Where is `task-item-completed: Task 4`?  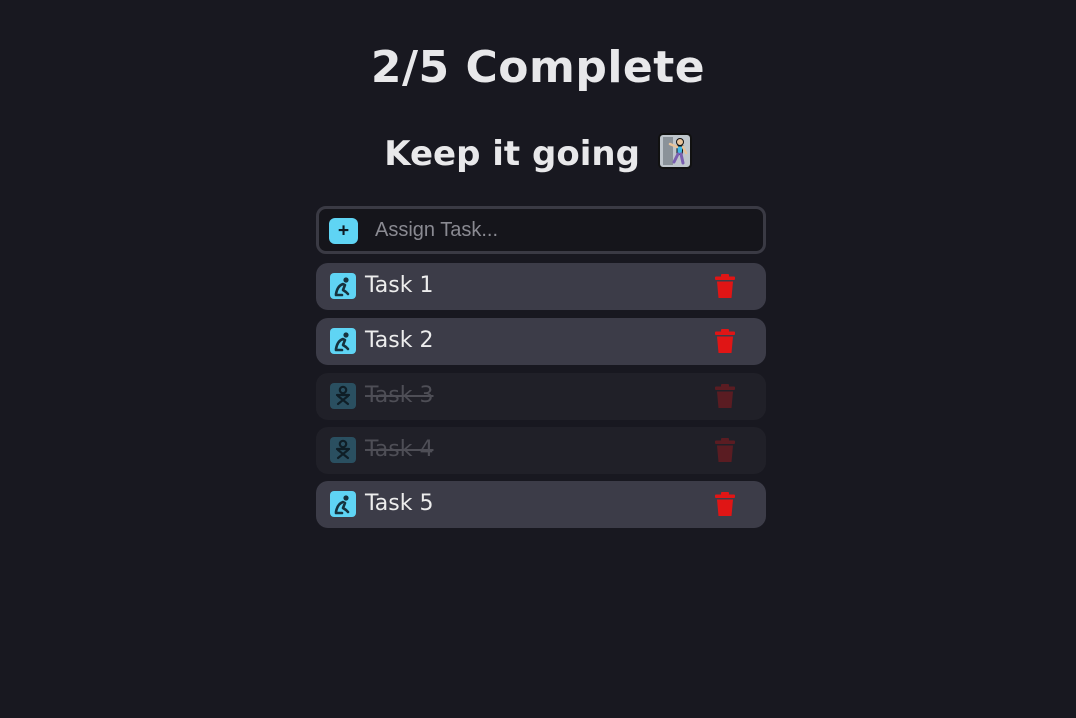
task-item-completed: Task 4 is located at coordinates (541, 450).